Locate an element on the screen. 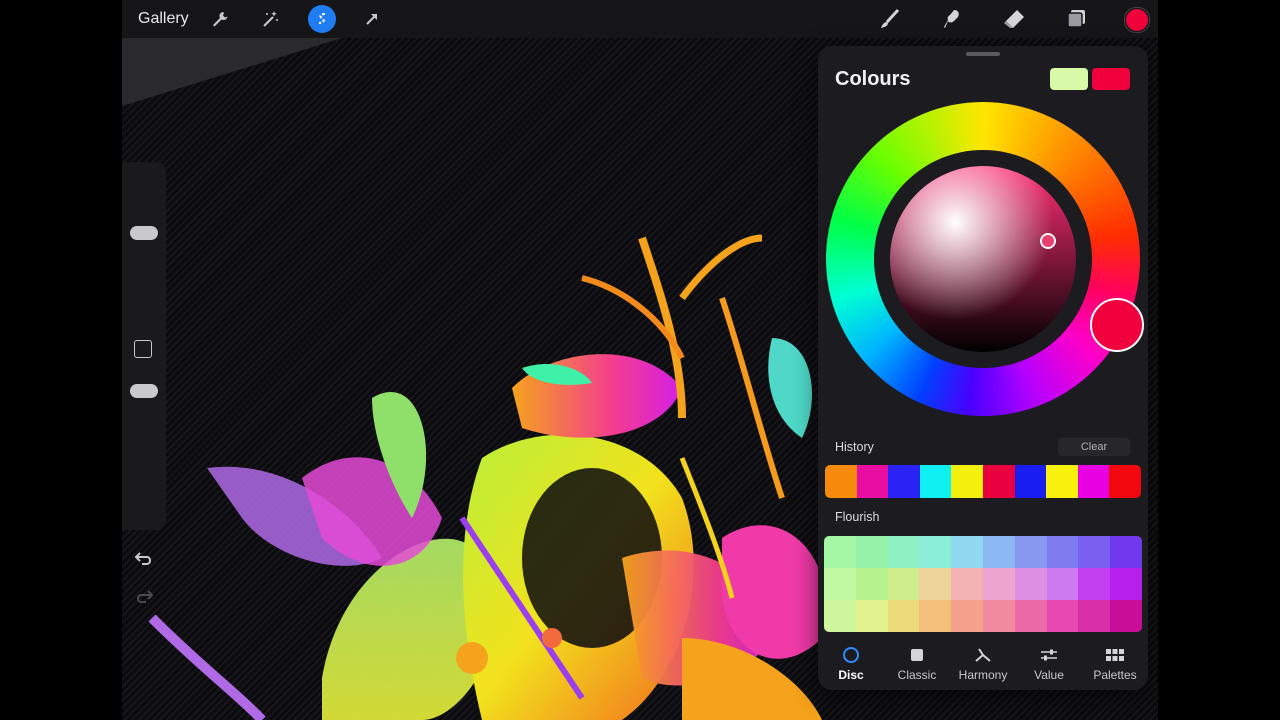 The image size is (1280, 720). brush-icon is located at coordinates (890, 19).